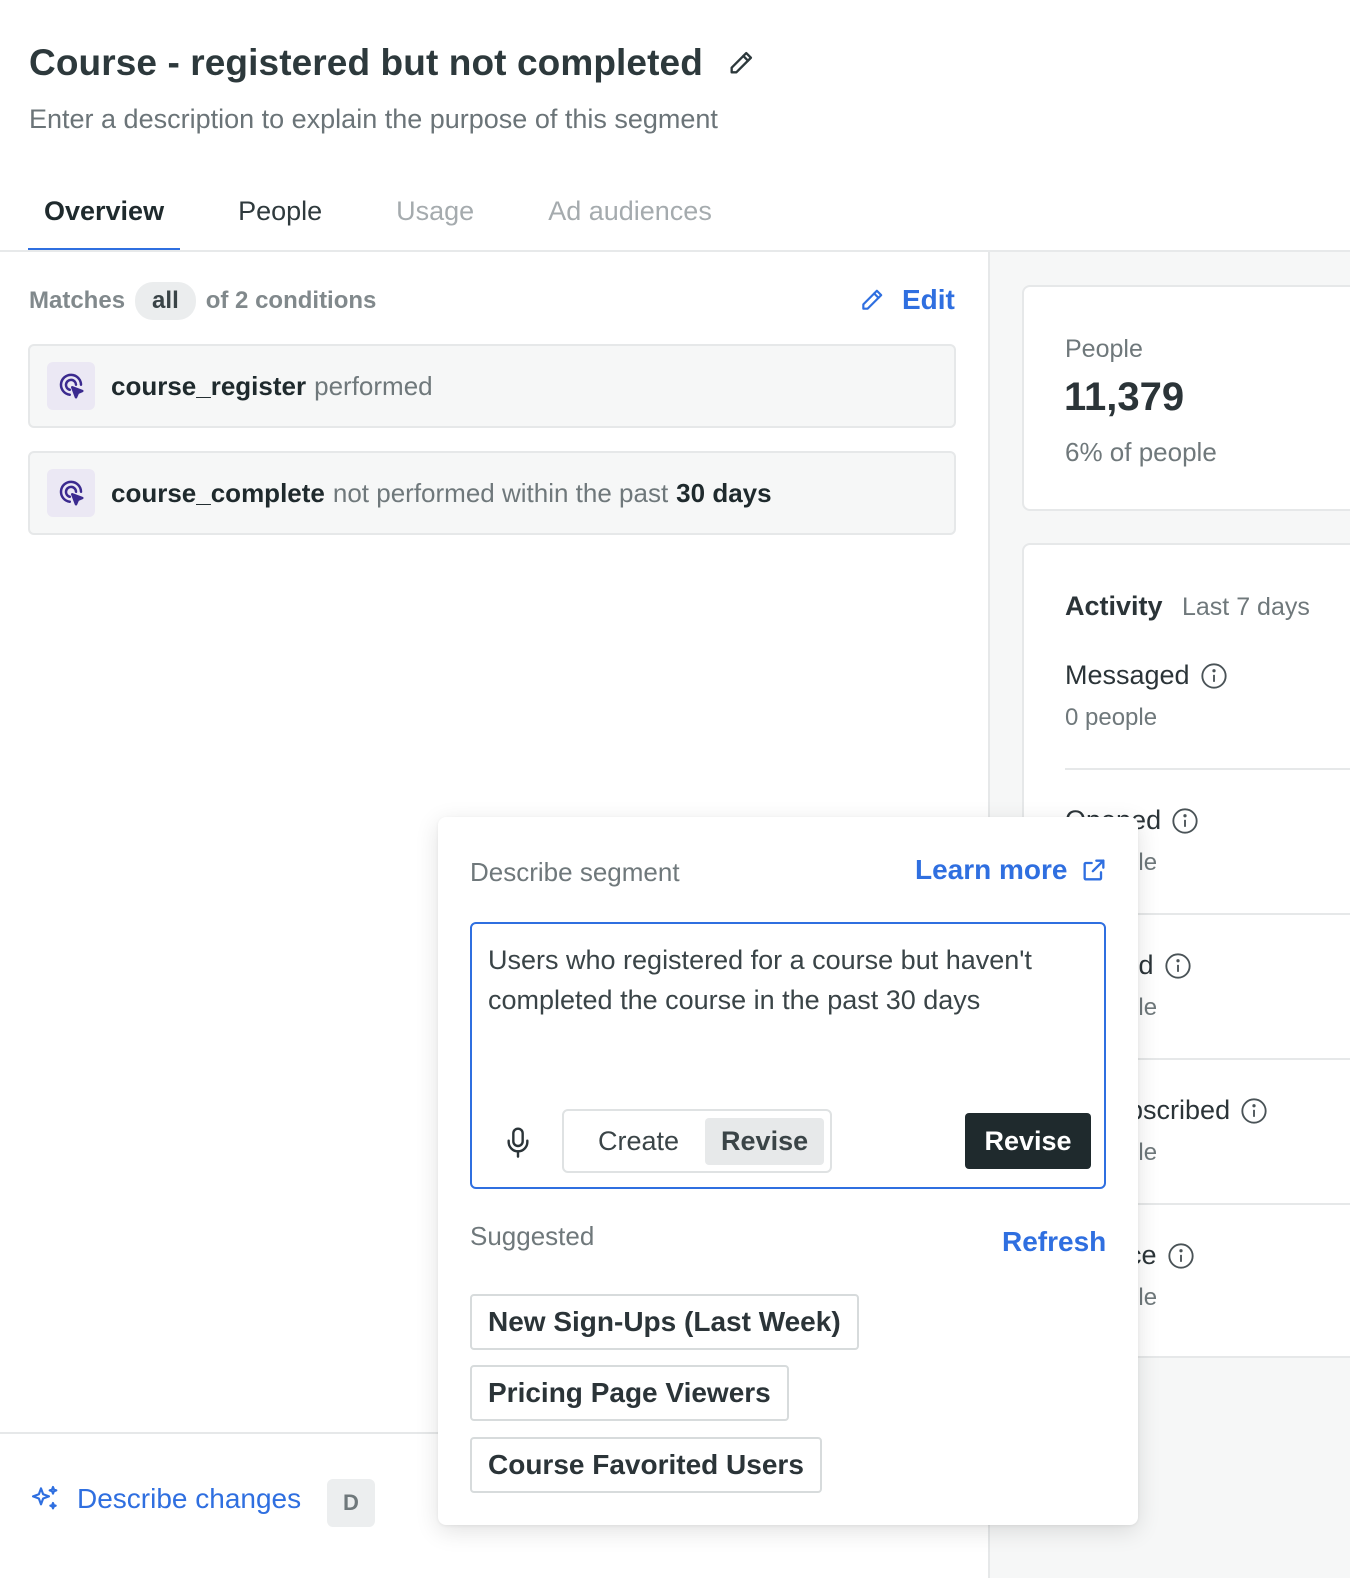  Describe the element at coordinates (218, 492) in the screenshot. I see `condition-event: course_complete` at that location.